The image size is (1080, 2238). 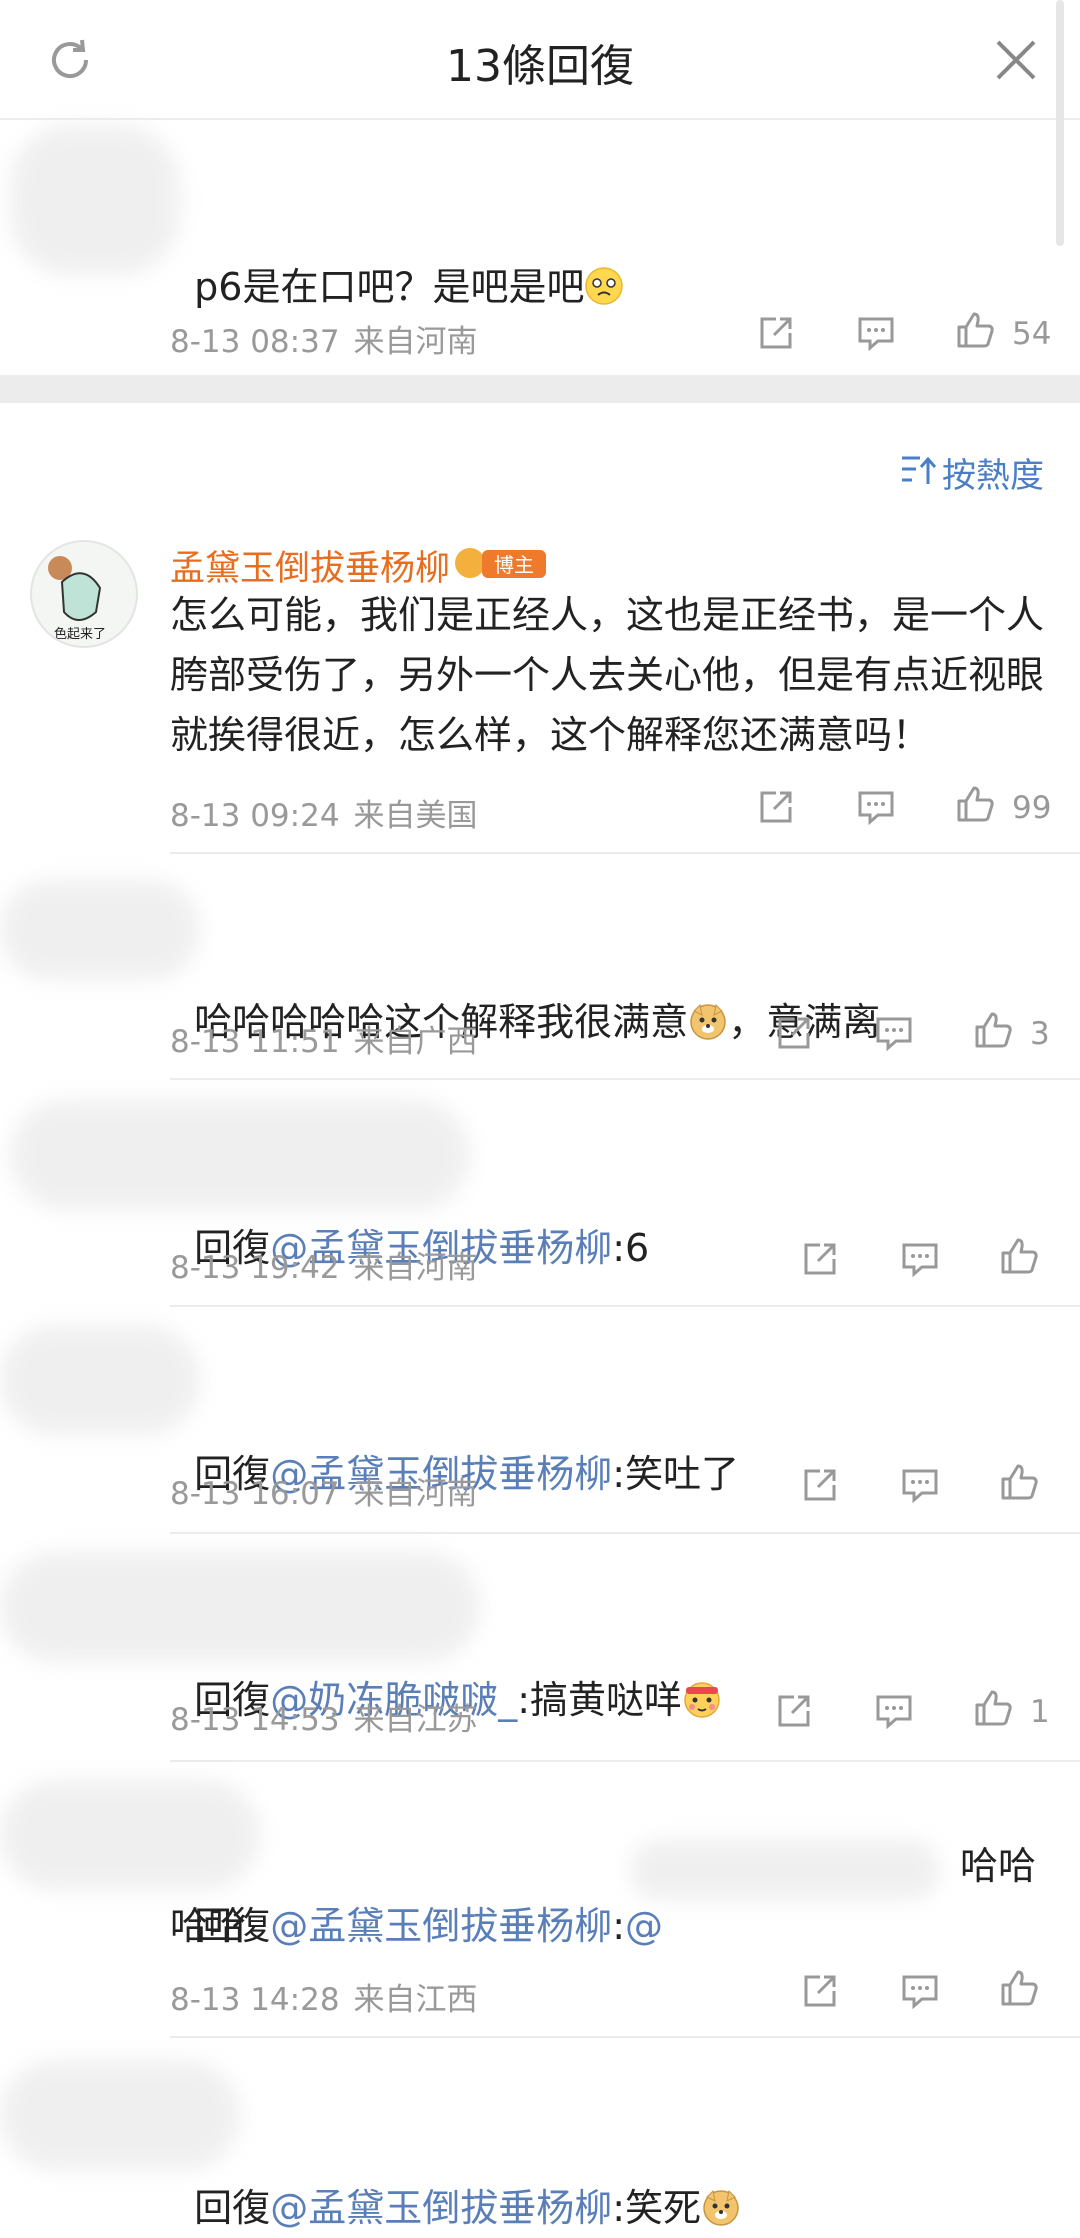 What do you see at coordinates (324, 1268) in the screenshot?
I see `reply-meta: 8-13 19:42 来自河南` at bounding box center [324, 1268].